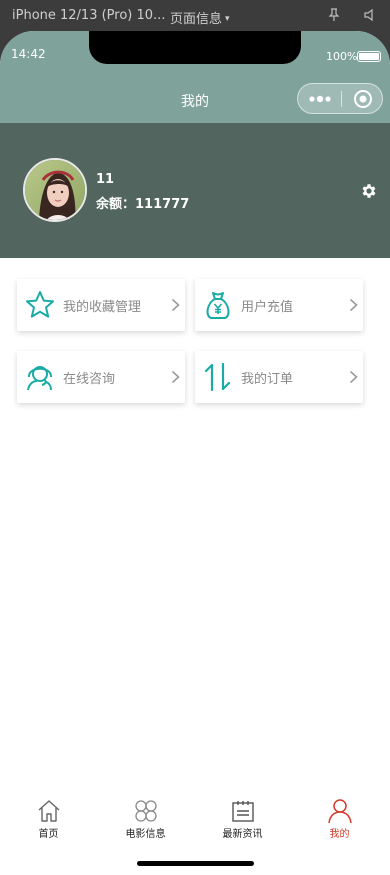  What do you see at coordinates (116, 204) in the screenshot?
I see `balance-label: 余额：` at bounding box center [116, 204].